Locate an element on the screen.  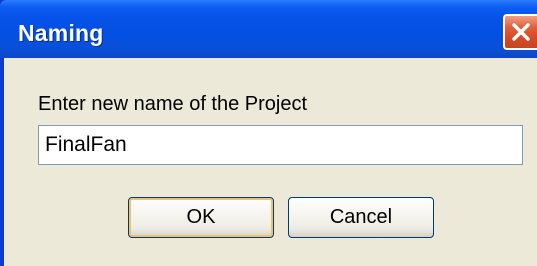
prompt-label: Enter new name of the Project is located at coordinates (173, 104).